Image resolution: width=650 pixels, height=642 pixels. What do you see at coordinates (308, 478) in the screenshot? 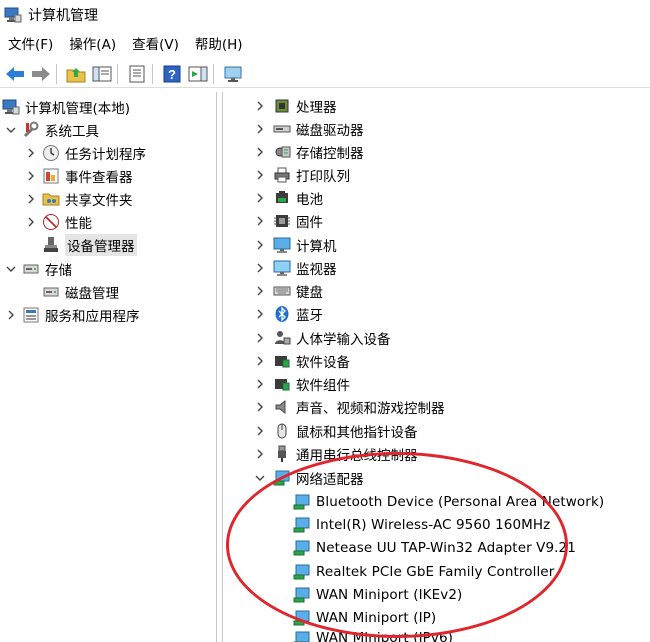
I see `device-category-network-adapters: 网络适配器` at bounding box center [308, 478].